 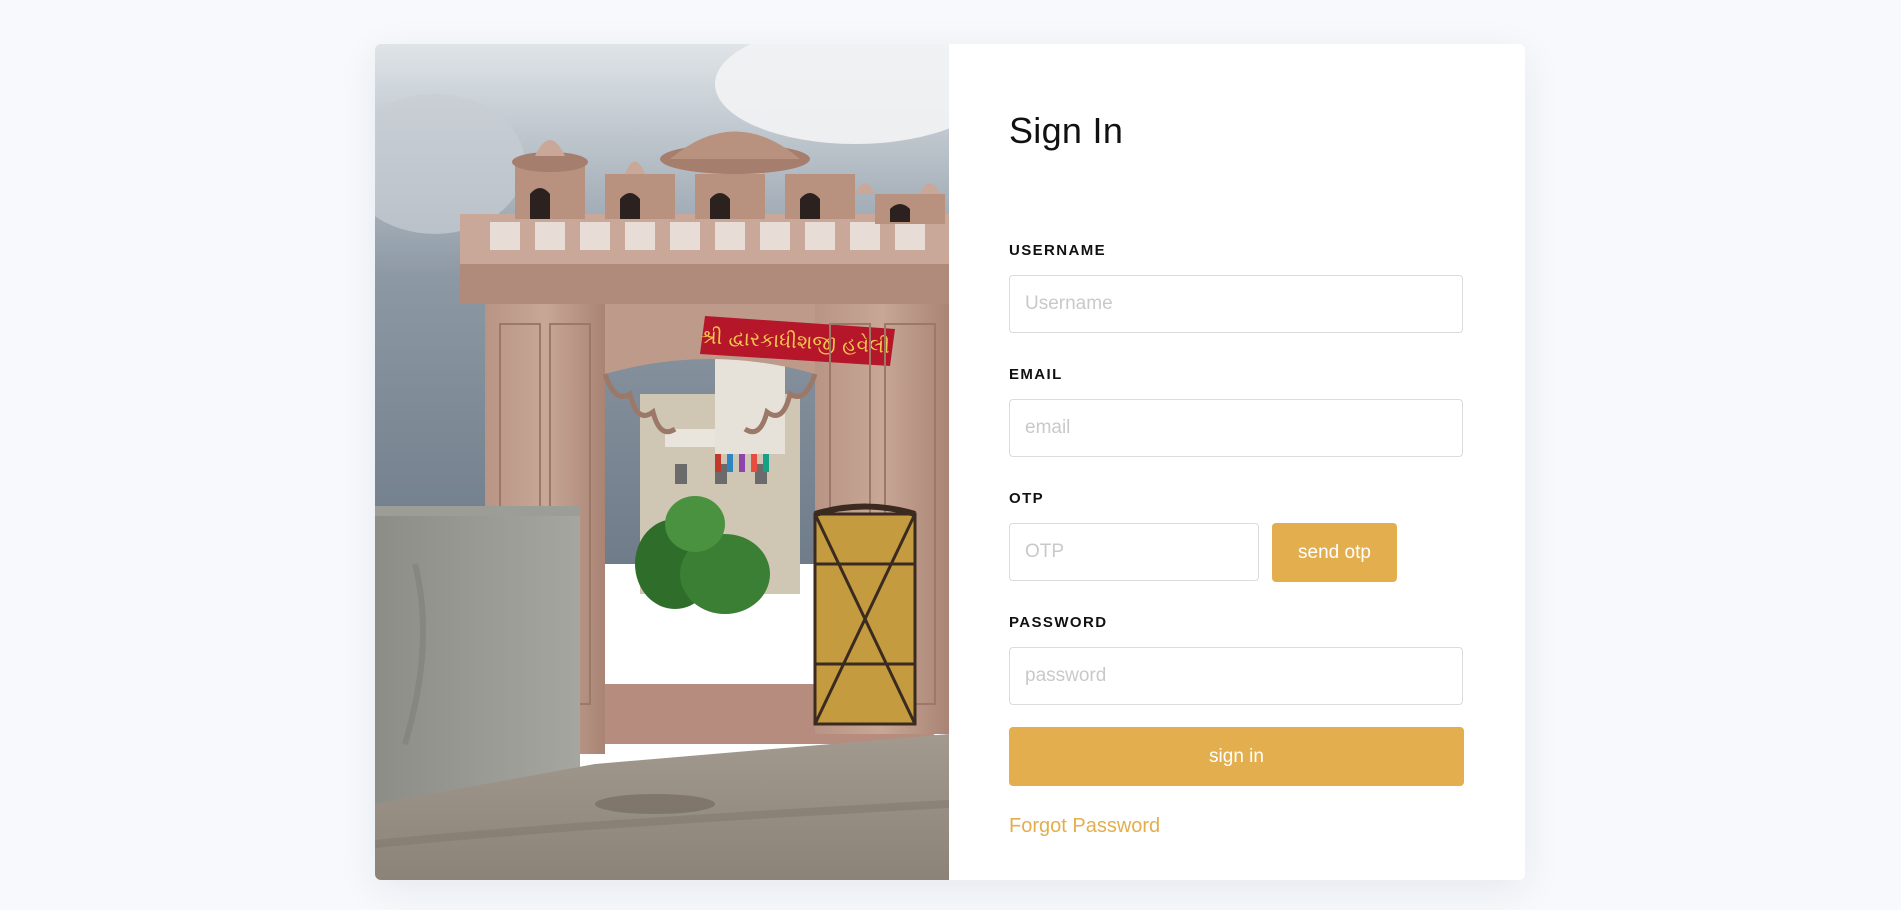 I want to click on send-otp-button: send otp, so click(x=1334, y=552).